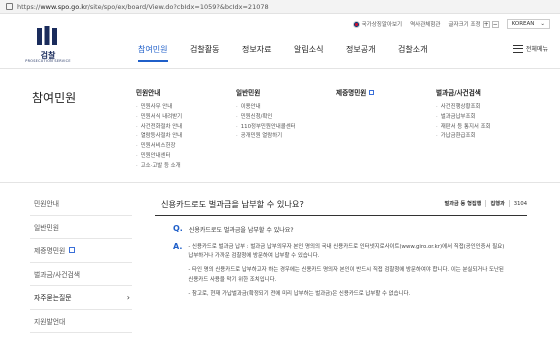 This screenshot has height=340, width=560. I want to click on mega-link: 사건전화절차 안내, so click(183, 128).